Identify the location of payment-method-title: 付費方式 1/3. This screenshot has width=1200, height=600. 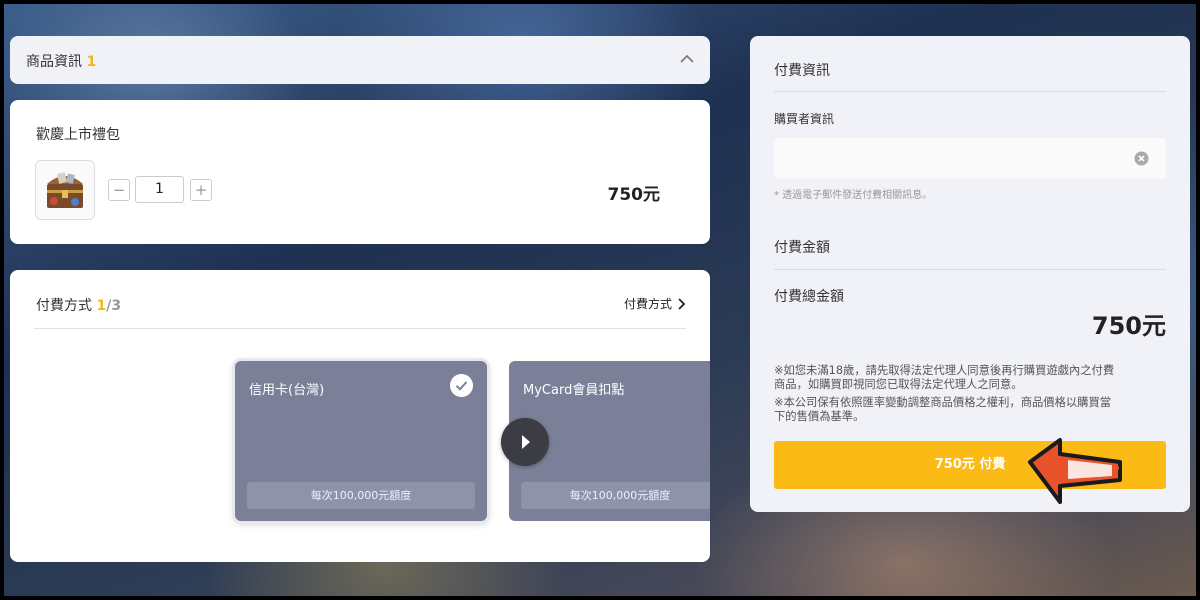
(78, 305).